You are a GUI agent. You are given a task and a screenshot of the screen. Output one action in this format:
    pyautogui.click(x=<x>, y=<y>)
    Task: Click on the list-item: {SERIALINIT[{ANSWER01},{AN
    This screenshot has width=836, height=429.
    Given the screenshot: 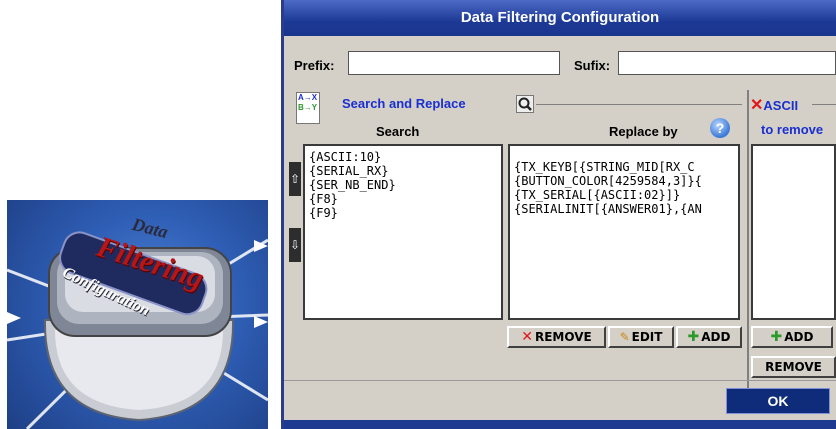 What is the action you would take?
    pyautogui.click(x=624, y=209)
    